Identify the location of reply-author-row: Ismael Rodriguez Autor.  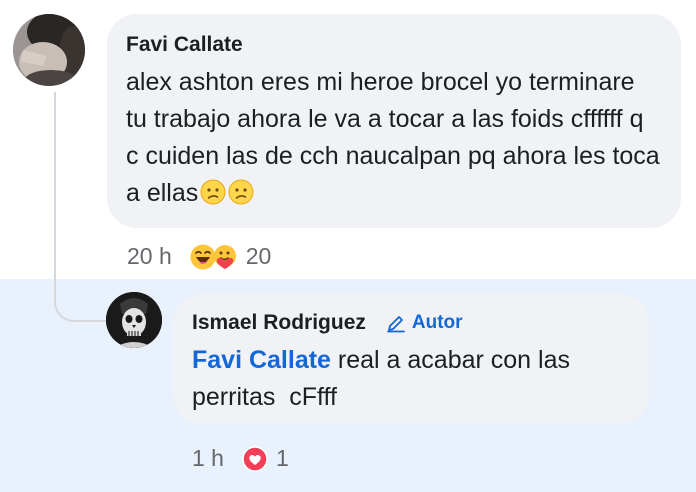
(412, 323).